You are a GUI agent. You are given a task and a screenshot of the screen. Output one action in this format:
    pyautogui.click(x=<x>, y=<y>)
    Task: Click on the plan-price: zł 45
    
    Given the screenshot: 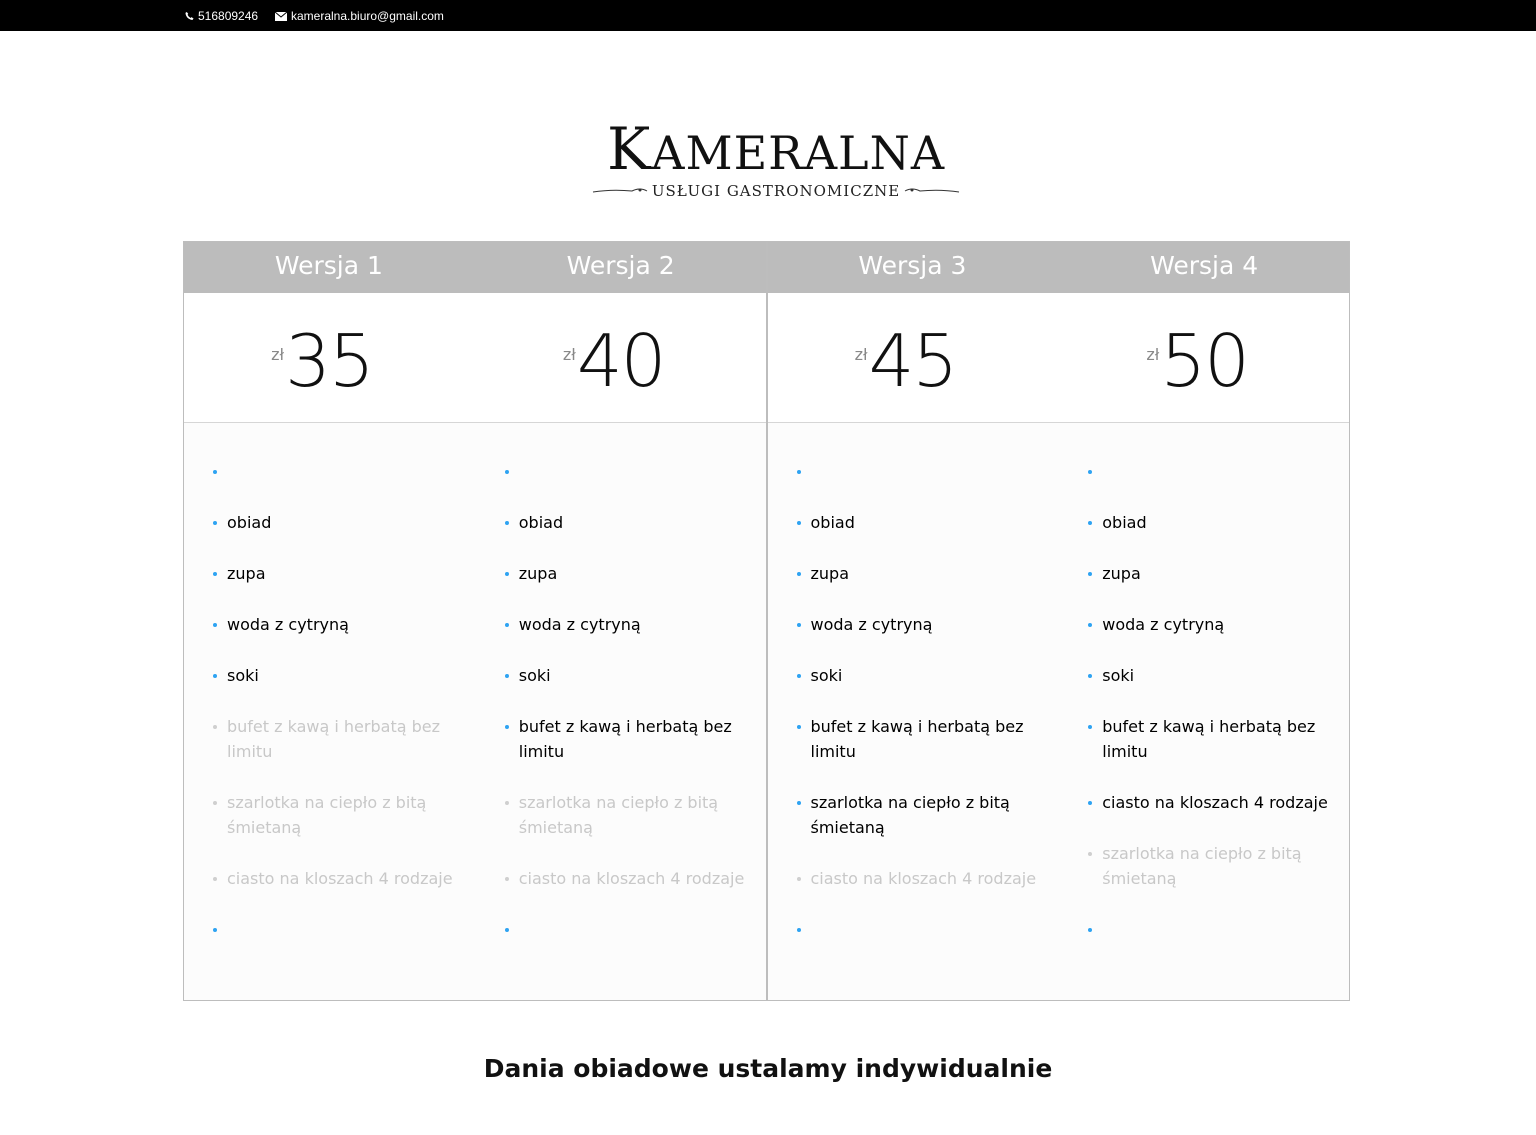 What is the action you would take?
    pyautogui.click(x=913, y=361)
    